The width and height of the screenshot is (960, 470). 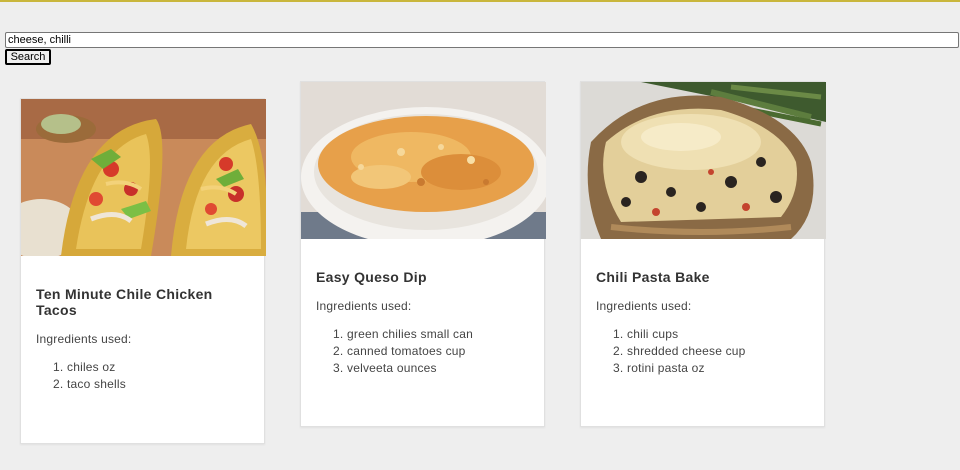 I want to click on ingredient-item: green chilies small can, so click(x=438, y=334).